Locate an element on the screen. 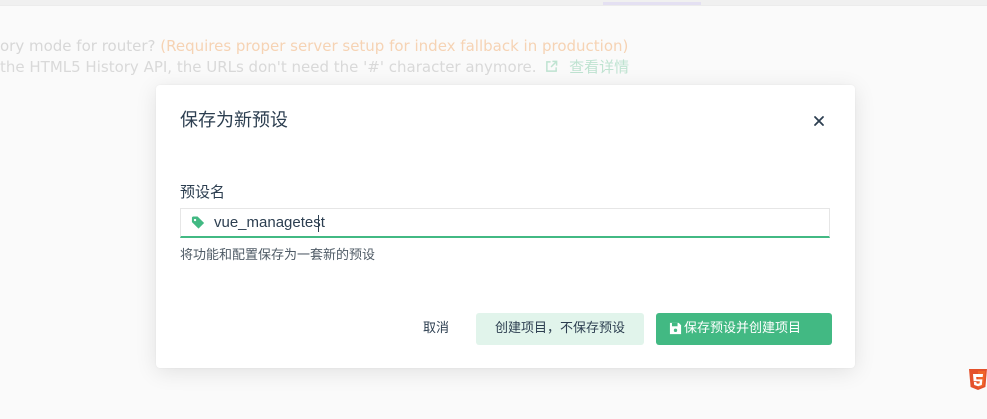 The height and width of the screenshot is (419, 987). preset-name-label: 预设名 is located at coordinates (203, 192).